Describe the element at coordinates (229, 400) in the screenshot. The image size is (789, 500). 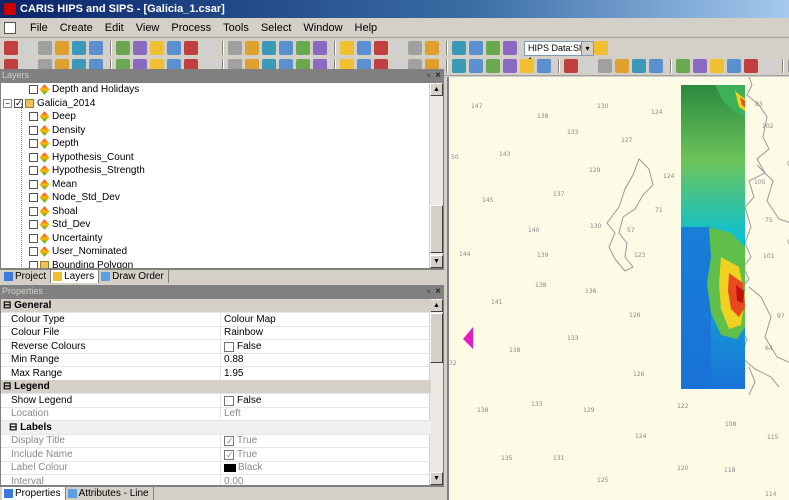
I see `checkbox-icon` at that location.